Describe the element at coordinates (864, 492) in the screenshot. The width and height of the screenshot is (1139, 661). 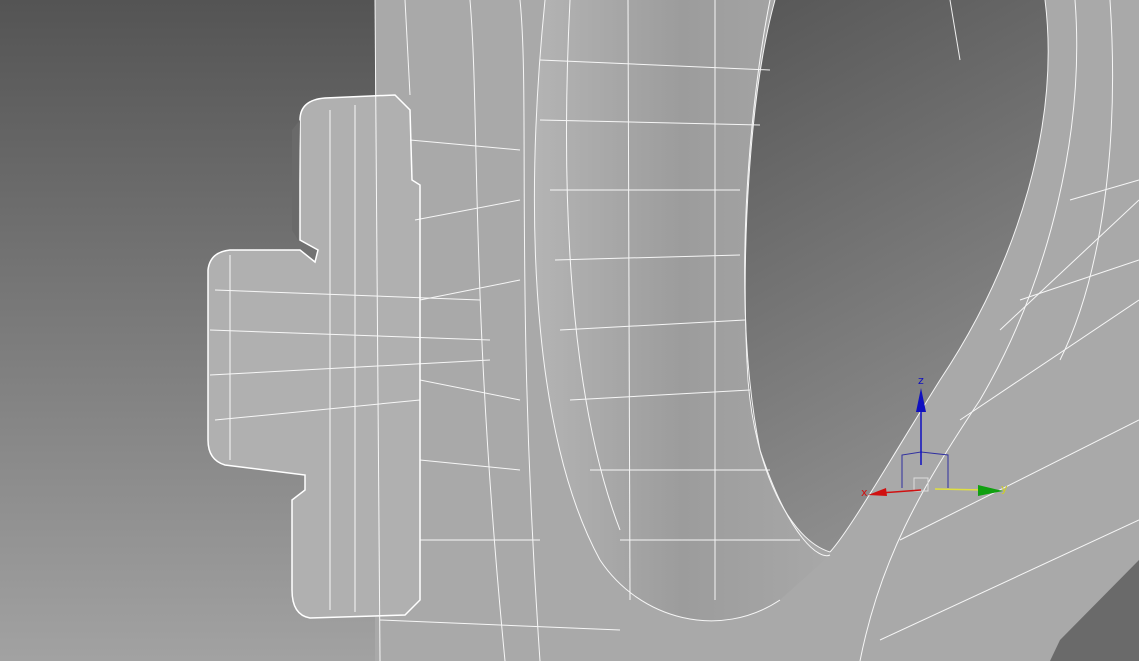
I see `x-axis-label: x` at that location.